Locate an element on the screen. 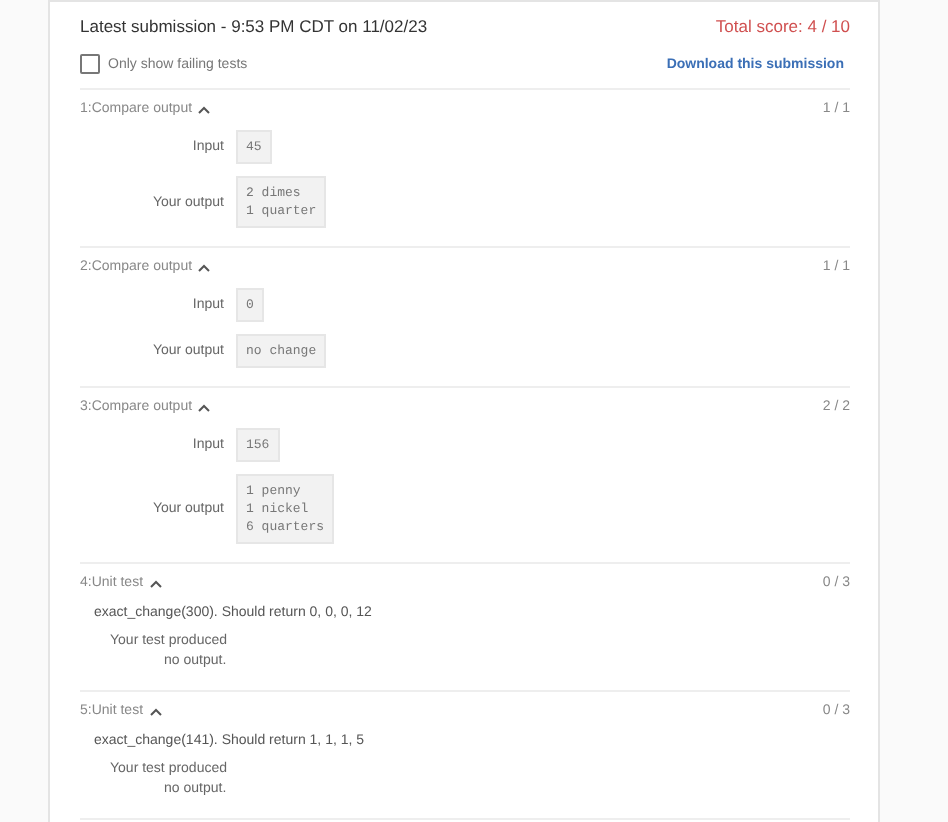  total-score: Total score: 4 / 10 is located at coordinates (782, 26).